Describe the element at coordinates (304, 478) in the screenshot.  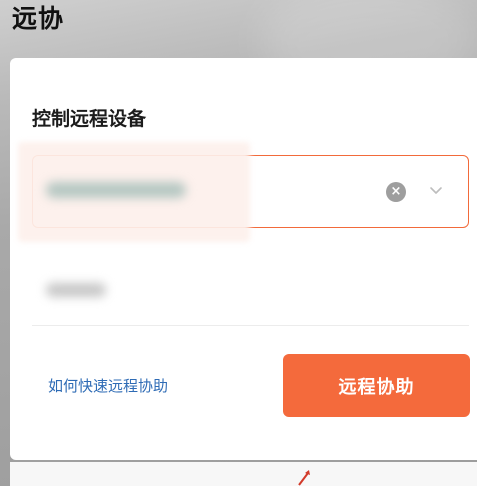
I see `red-arrow-annotation-icon` at that location.